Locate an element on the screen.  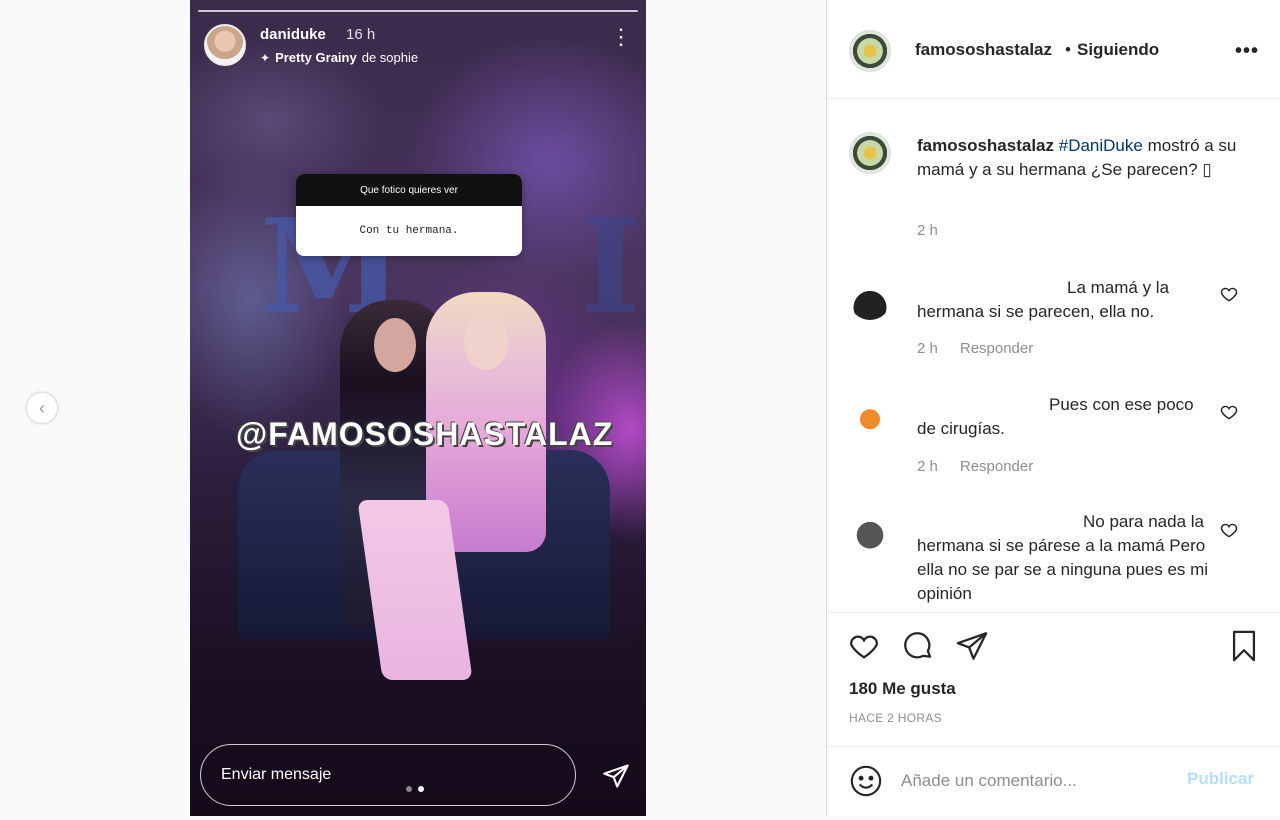
story-filter: ✦ Pretty Grainy de sophie is located at coordinates (339, 57).